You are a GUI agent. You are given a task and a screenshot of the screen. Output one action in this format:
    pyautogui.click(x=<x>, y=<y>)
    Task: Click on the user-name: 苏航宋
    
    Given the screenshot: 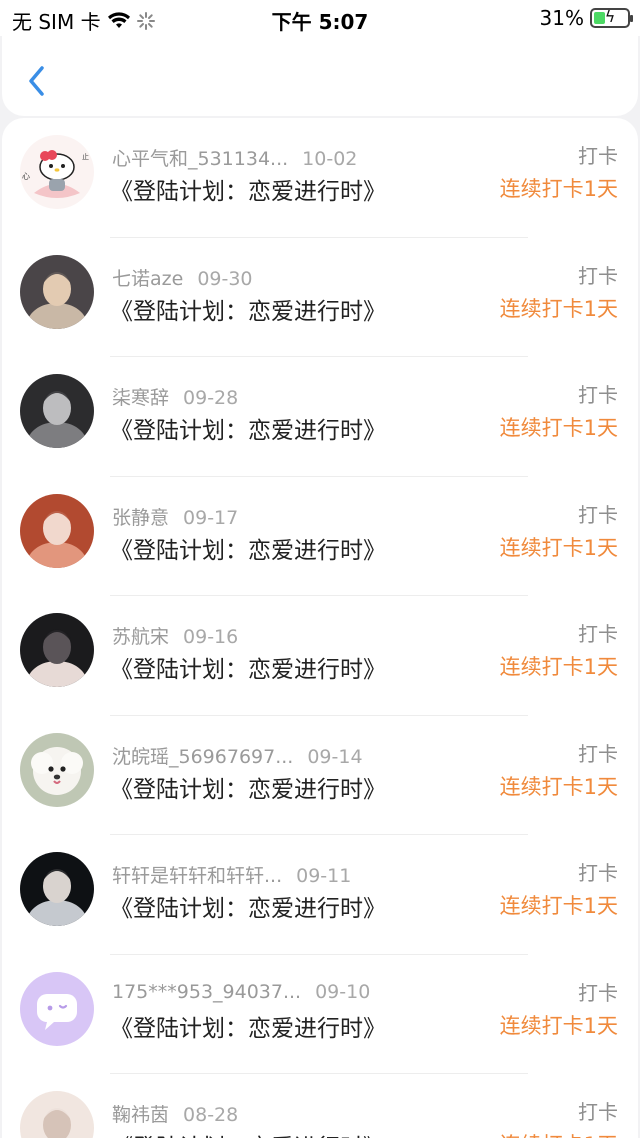 What is the action you would take?
    pyautogui.click(x=141, y=637)
    